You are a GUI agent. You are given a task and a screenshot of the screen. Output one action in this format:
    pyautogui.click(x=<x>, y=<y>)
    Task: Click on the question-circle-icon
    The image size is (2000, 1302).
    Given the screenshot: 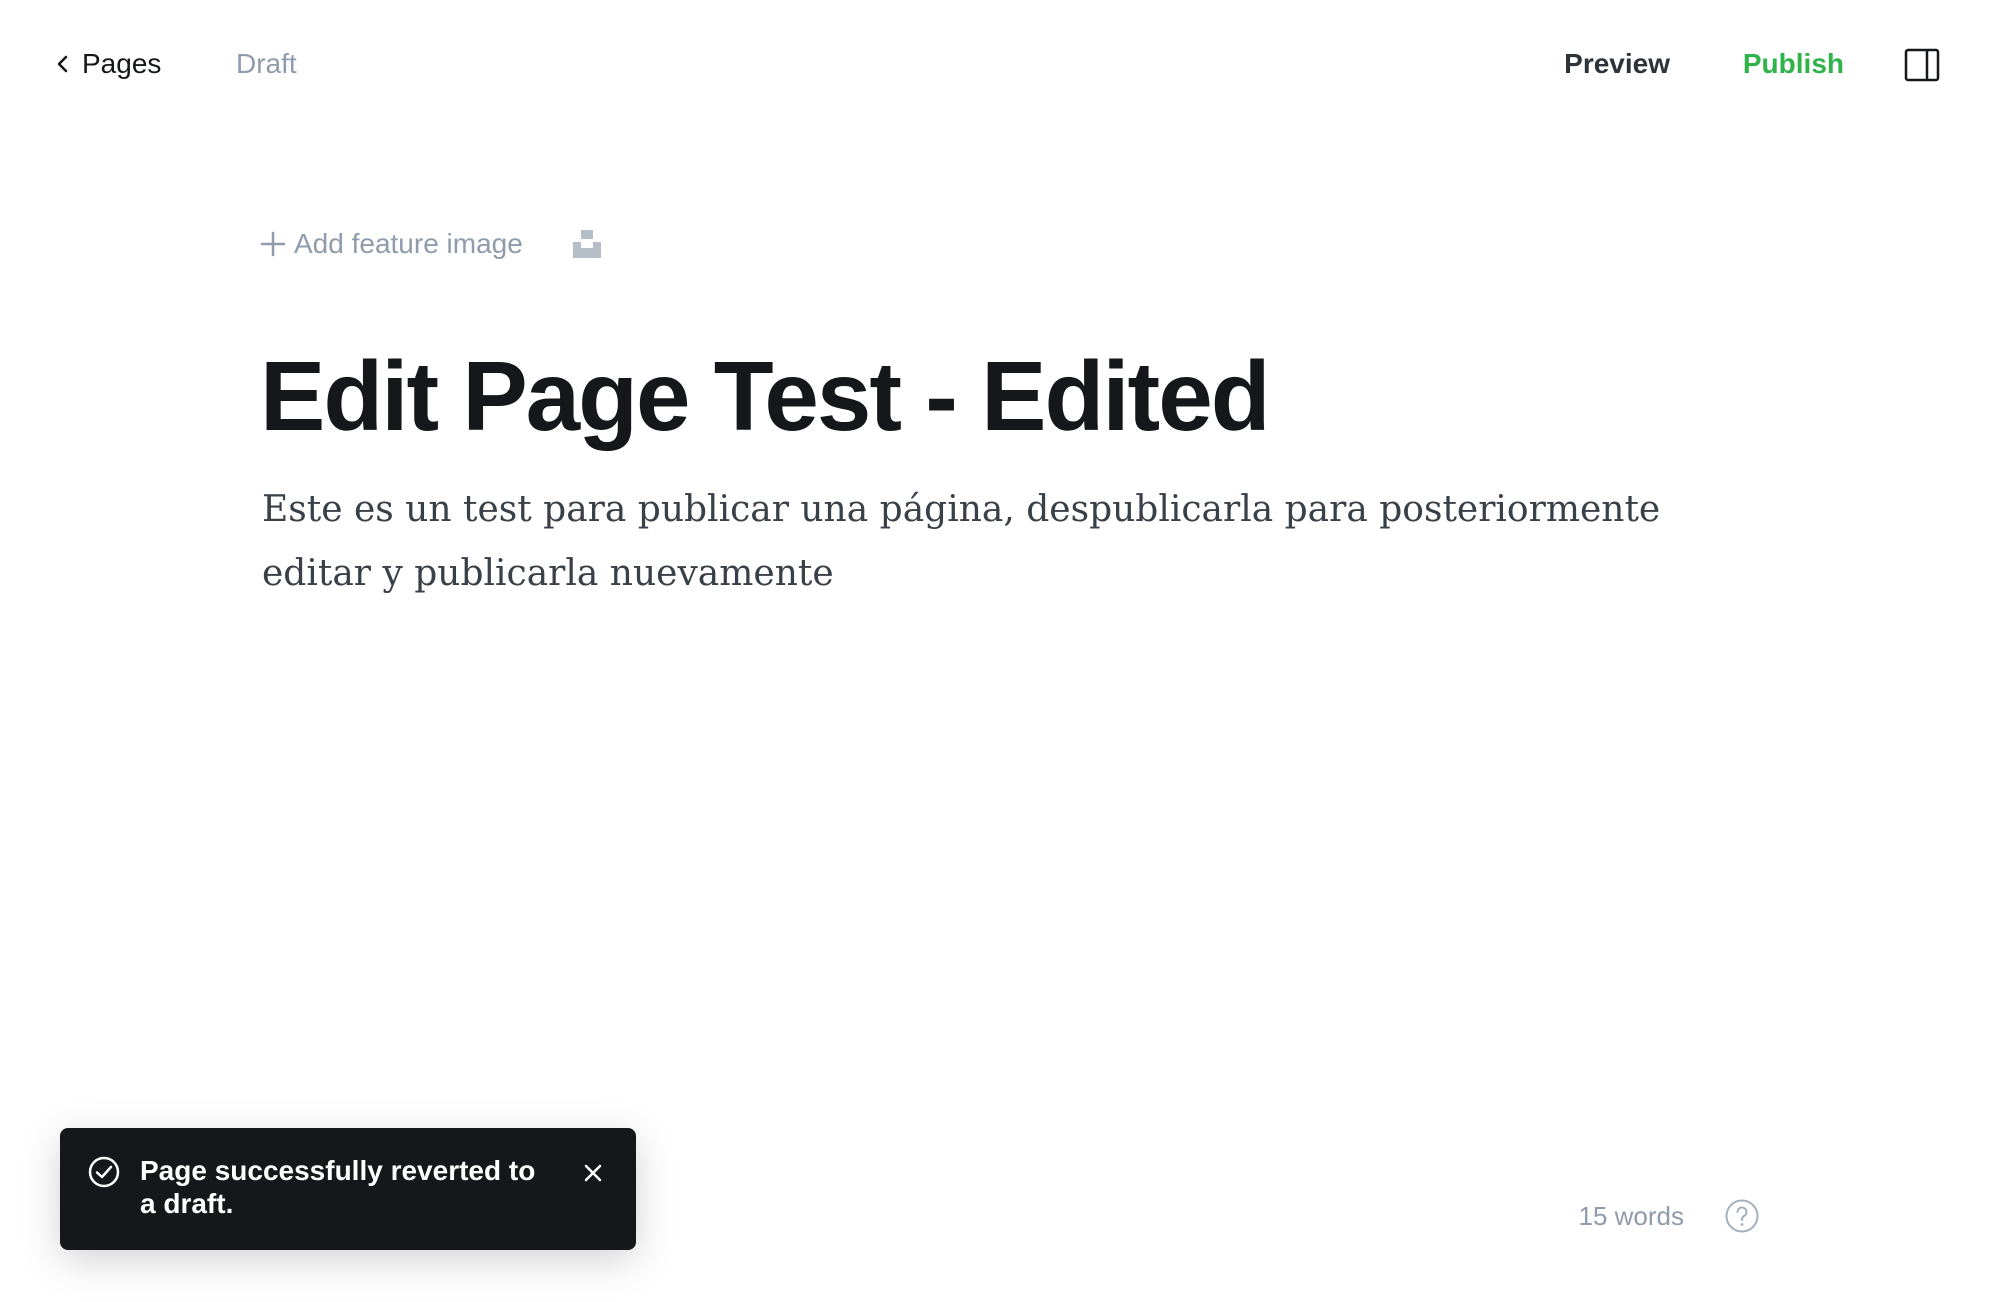 What is the action you would take?
    pyautogui.click(x=1742, y=1216)
    